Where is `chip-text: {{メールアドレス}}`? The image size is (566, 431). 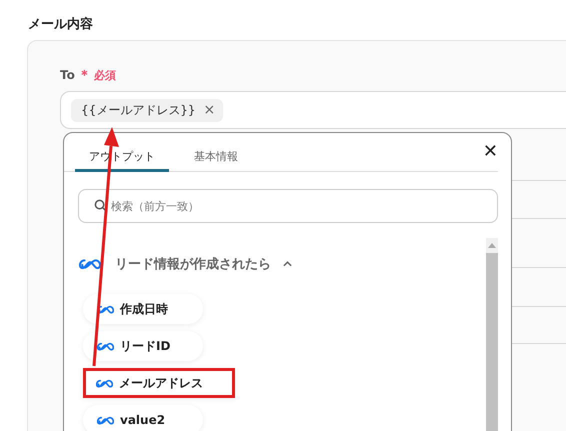 chip-text: {{メールアドレス}} is located at coordinates (138, 110).